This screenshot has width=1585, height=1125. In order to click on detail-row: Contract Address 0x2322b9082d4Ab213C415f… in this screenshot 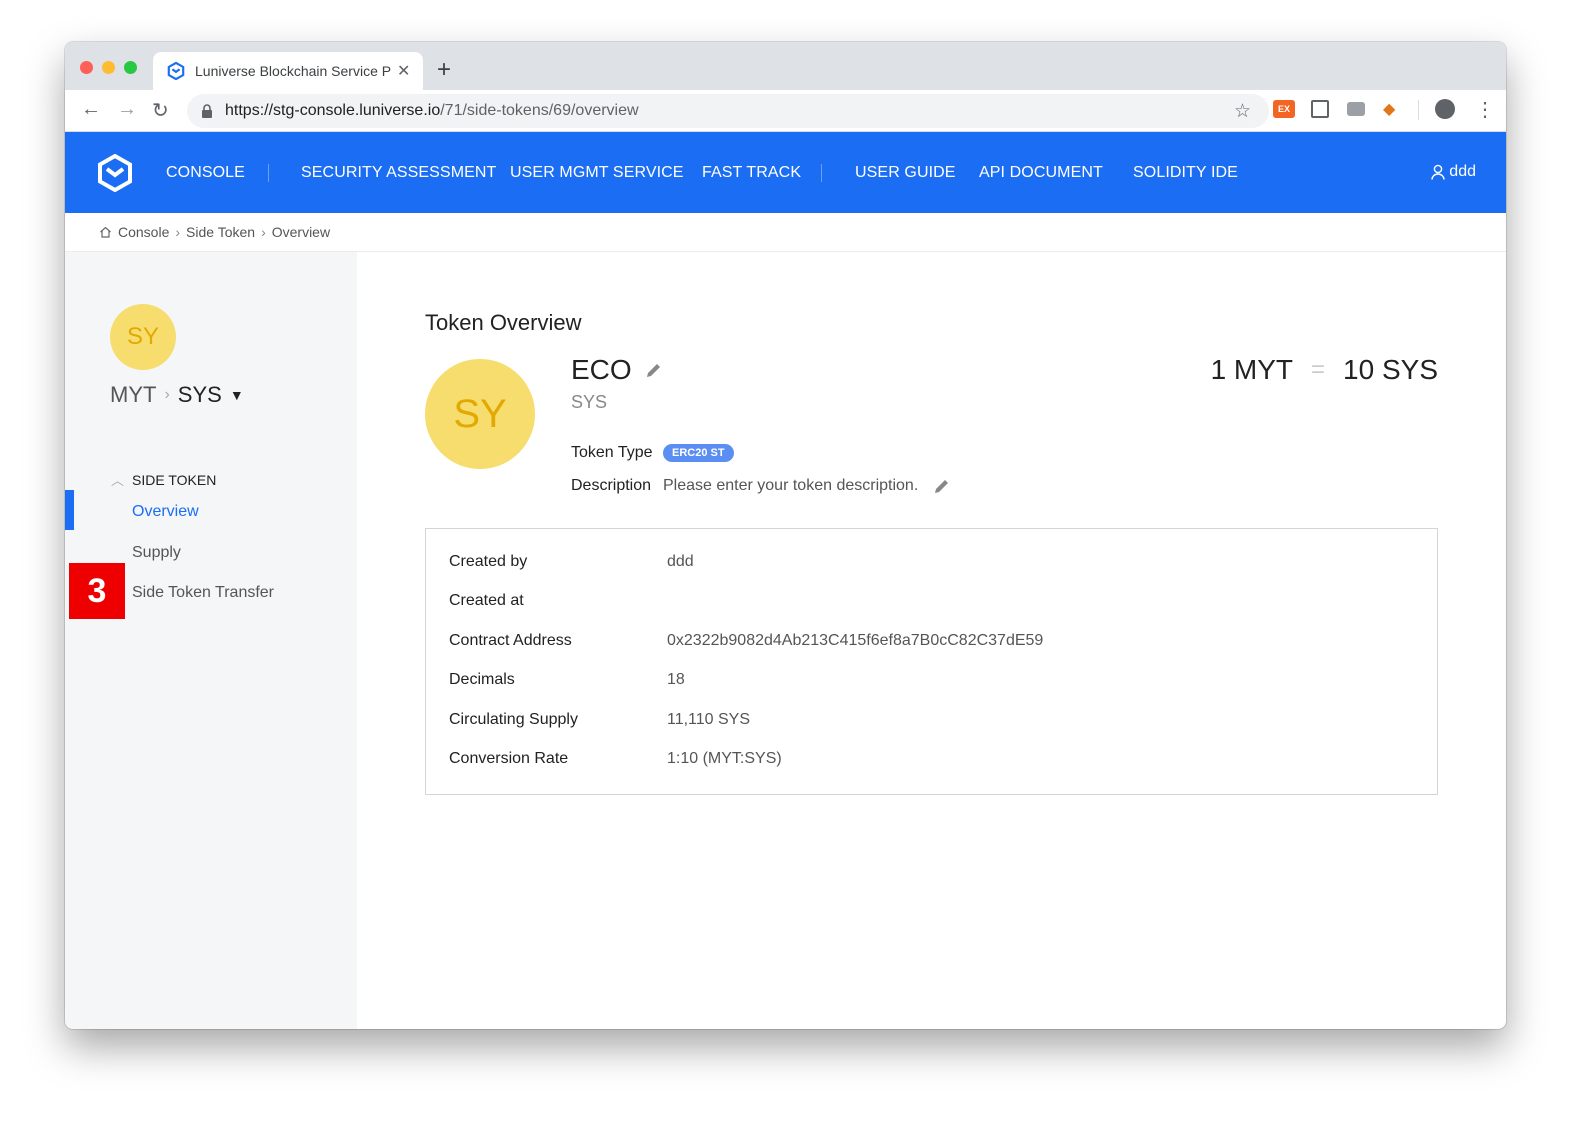, I will do `click(746, 641)`.